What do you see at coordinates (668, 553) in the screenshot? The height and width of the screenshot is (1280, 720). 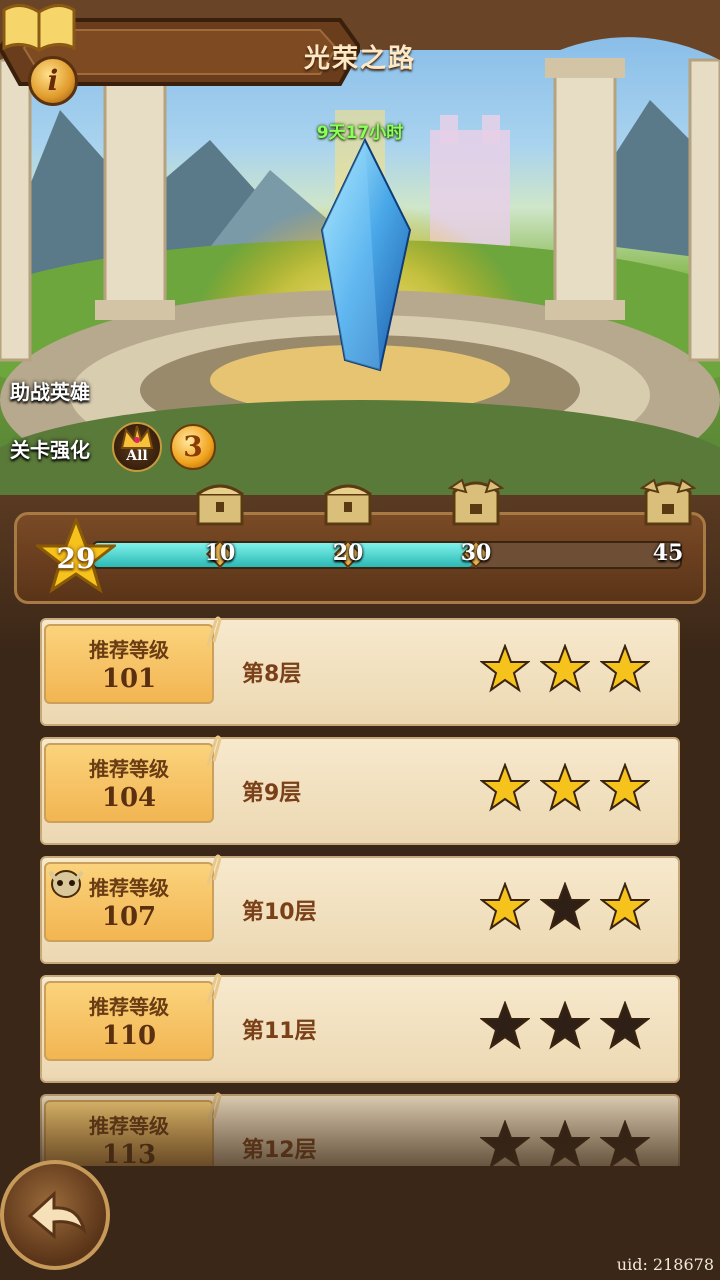 I see `milestone-value: 45` at bounding box center [668, 553].